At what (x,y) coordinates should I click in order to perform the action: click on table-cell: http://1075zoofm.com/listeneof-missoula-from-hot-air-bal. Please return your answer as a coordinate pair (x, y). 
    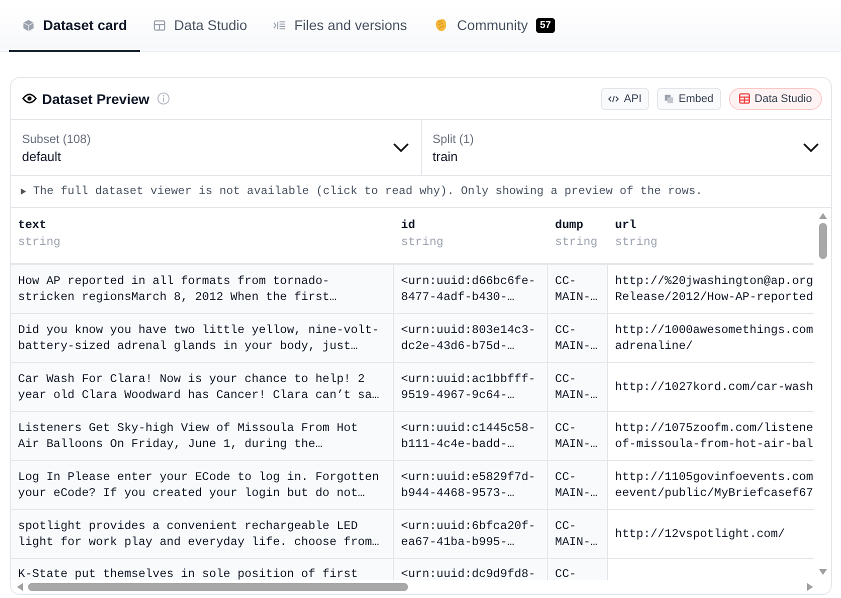
    Looking at the image, I should click on (714, 436).